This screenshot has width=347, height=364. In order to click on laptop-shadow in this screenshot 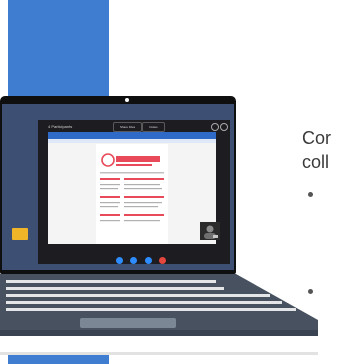, I will do `click(159, 353)`.